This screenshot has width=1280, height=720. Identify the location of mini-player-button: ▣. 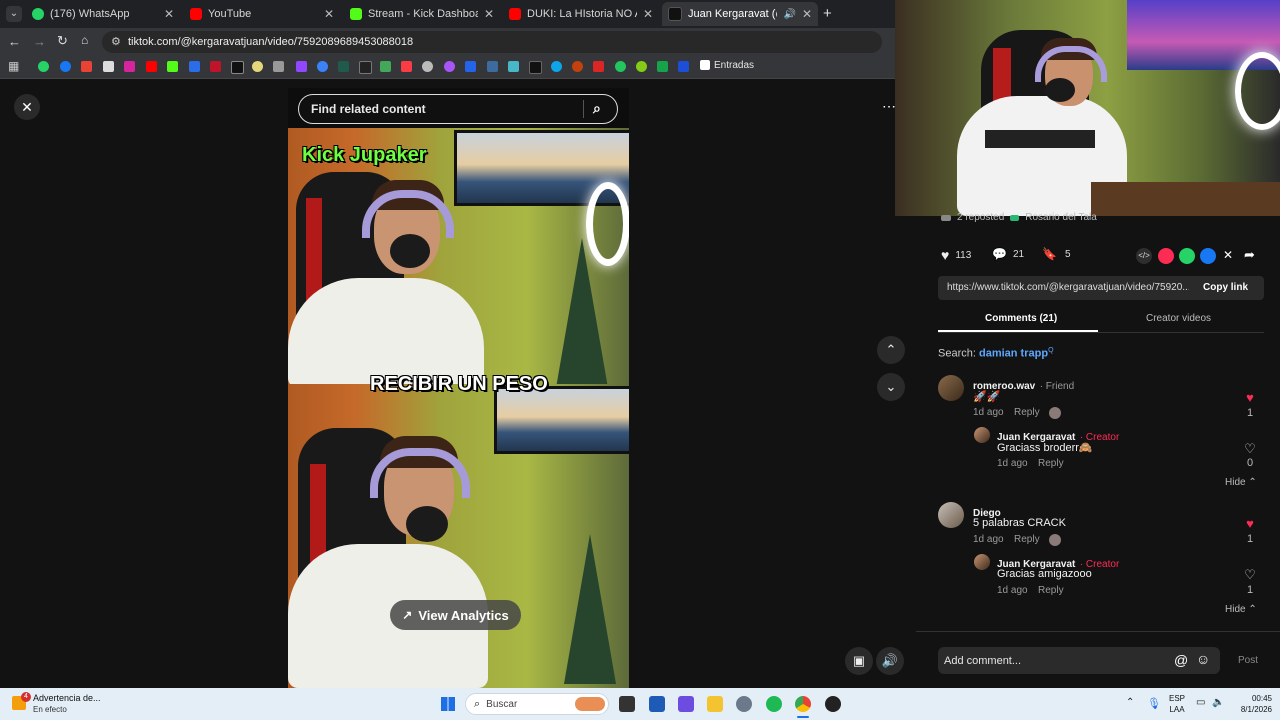
(859, 661).